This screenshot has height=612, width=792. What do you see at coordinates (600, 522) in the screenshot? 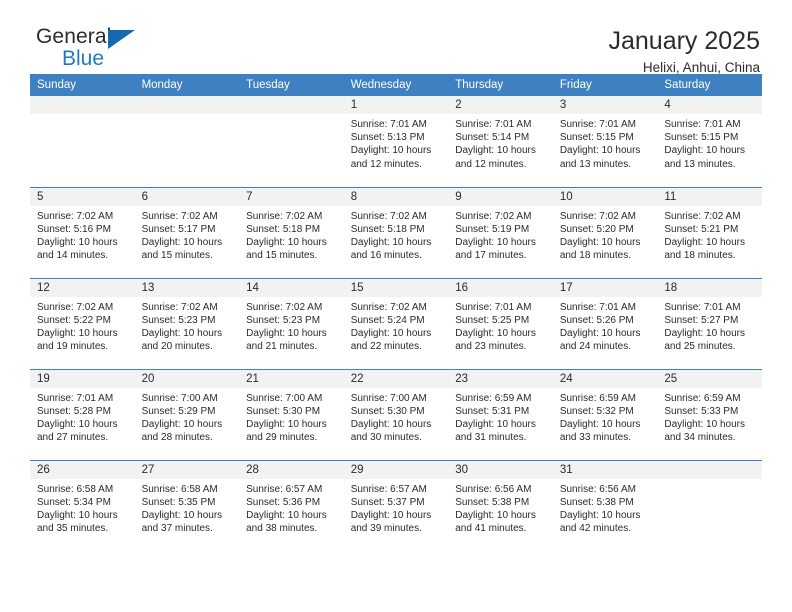
I see `daylight-text: Daylight: 10 hours and 42 minutes.` at bounding box center [600, 522].